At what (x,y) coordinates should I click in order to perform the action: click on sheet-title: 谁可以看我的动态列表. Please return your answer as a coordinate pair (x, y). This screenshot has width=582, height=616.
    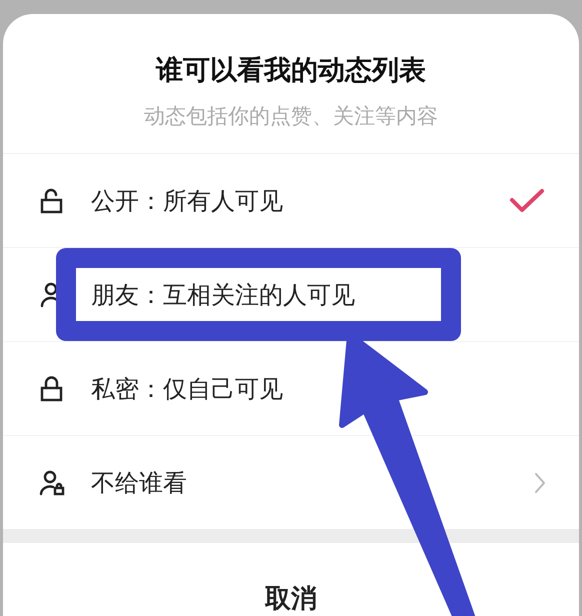
    Looking at the image, I should click on (291, 71).